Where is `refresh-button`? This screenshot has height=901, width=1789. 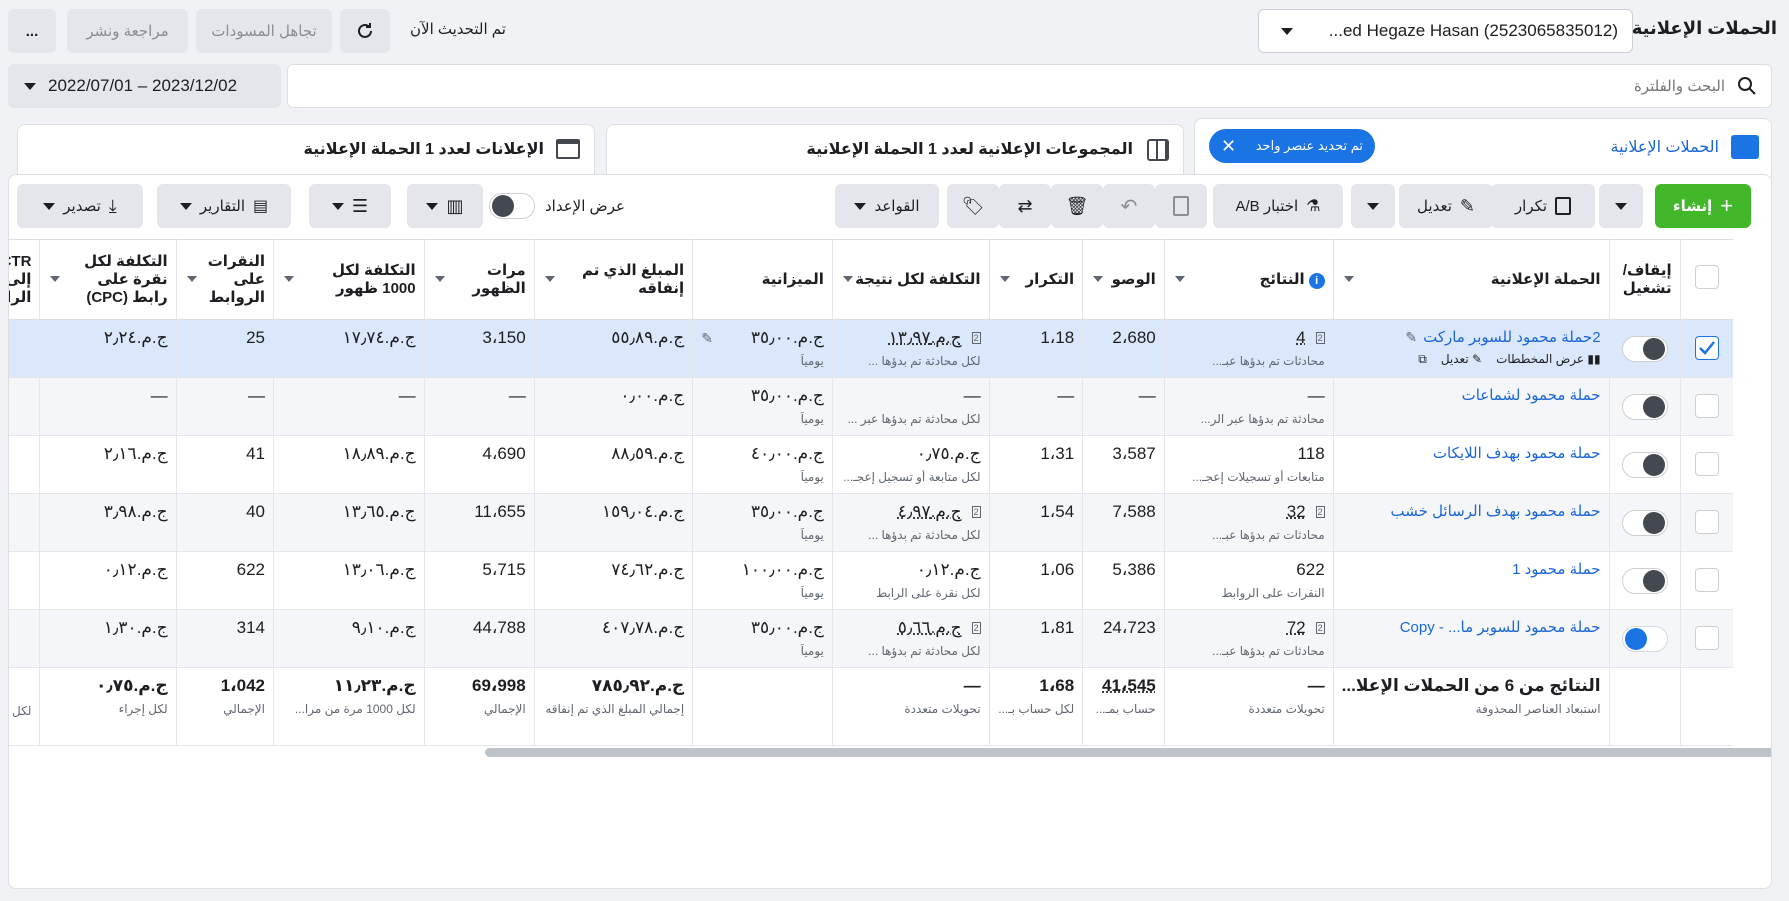 refresh-button is located at coordinates (365, 31).